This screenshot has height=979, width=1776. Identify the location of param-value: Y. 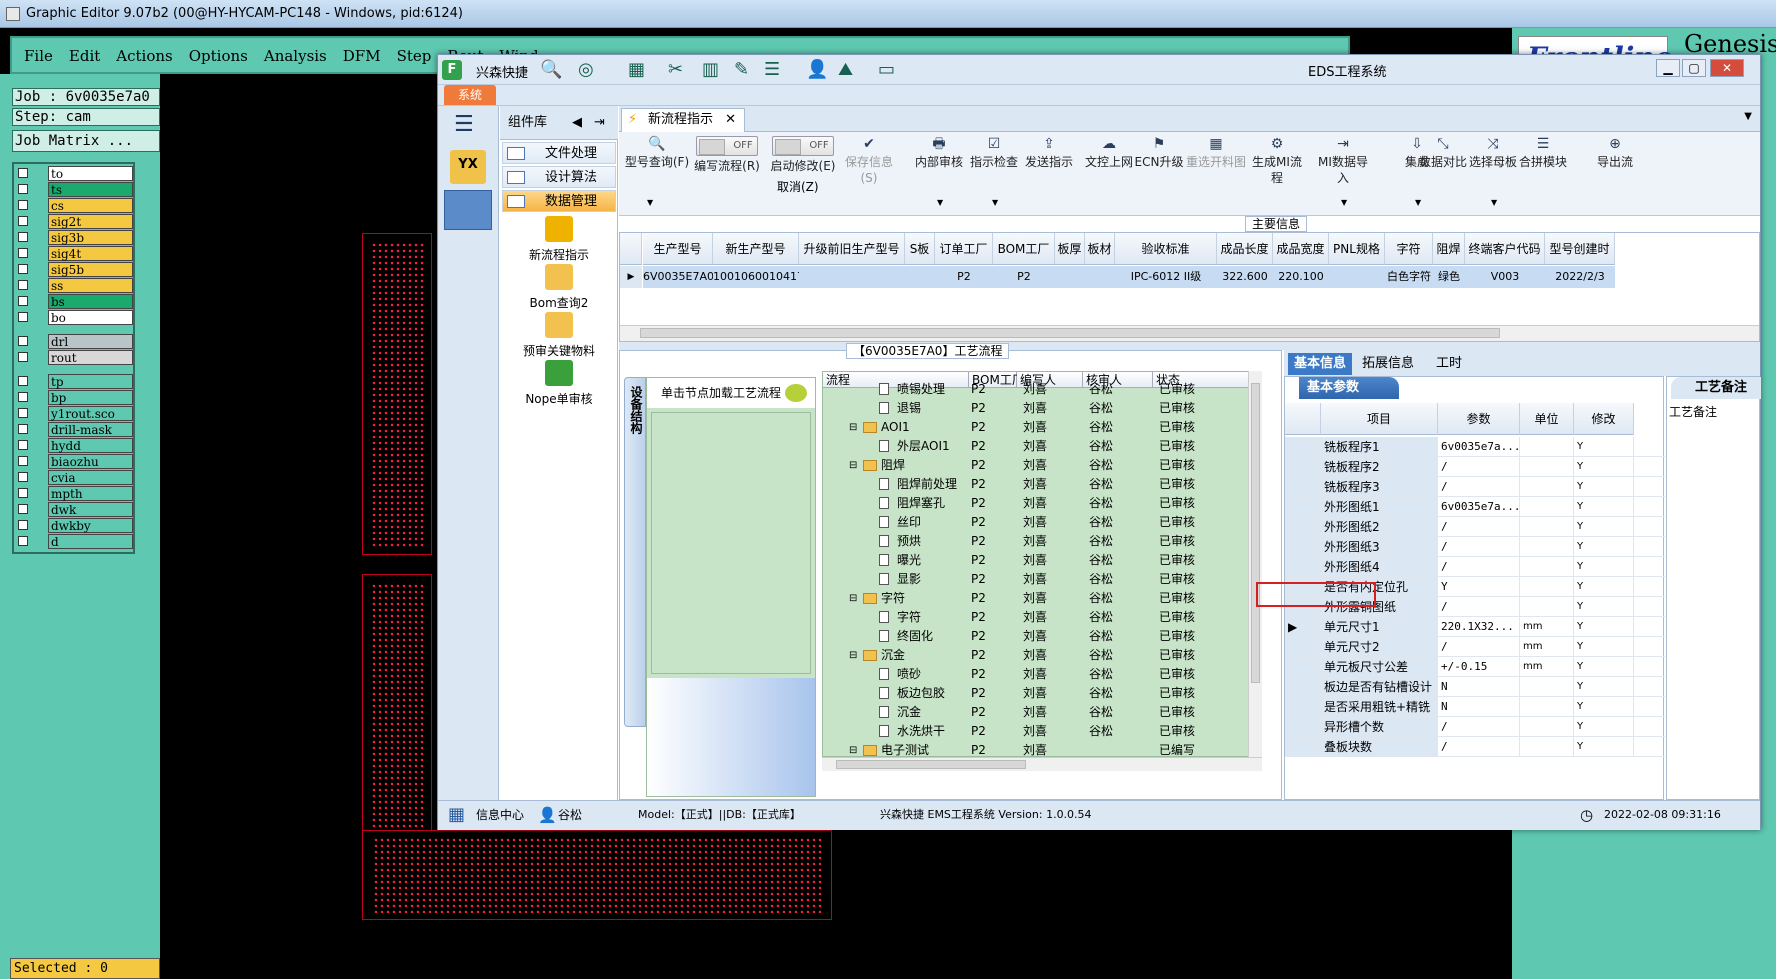
(1479, 586).